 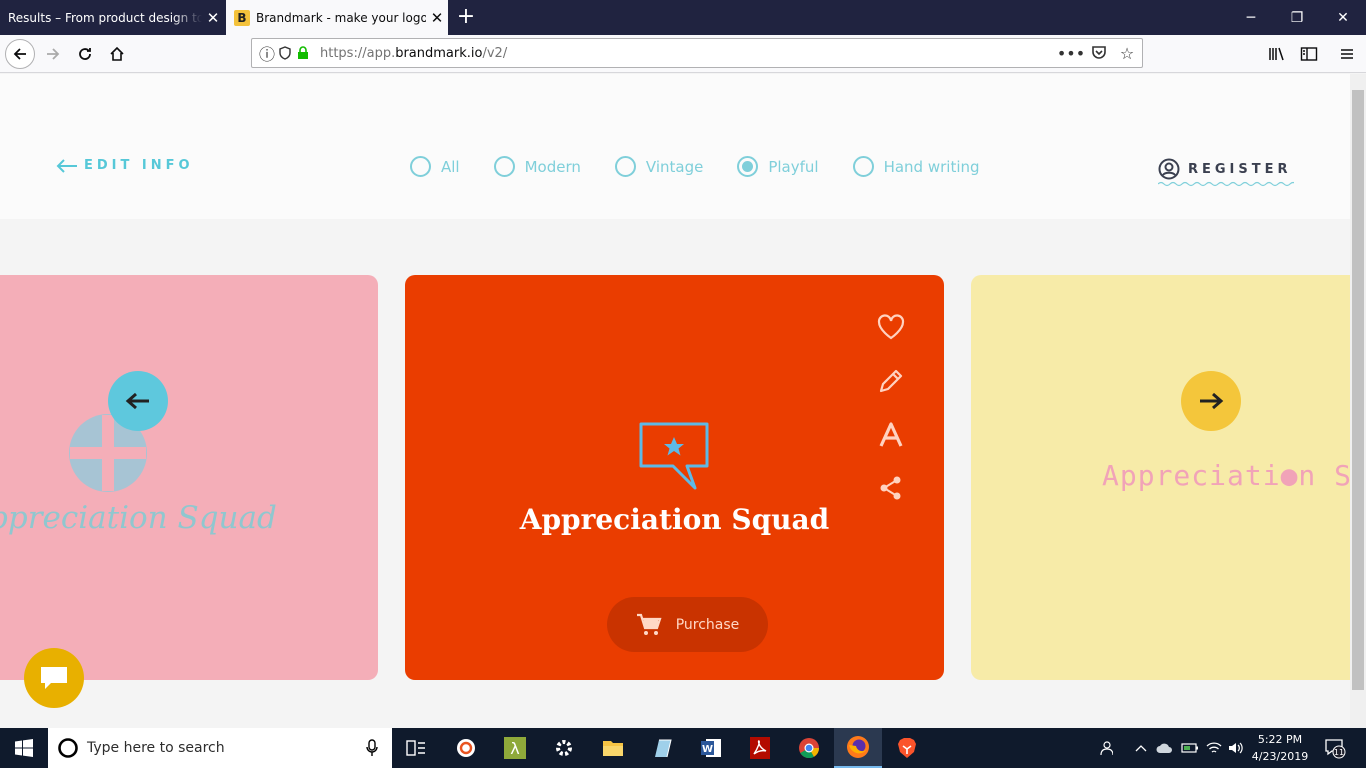 What do you see at coordinates (707, 624) in the screenshot?
I see `purchase-label: Purchase` at bounding box center [707, 624].